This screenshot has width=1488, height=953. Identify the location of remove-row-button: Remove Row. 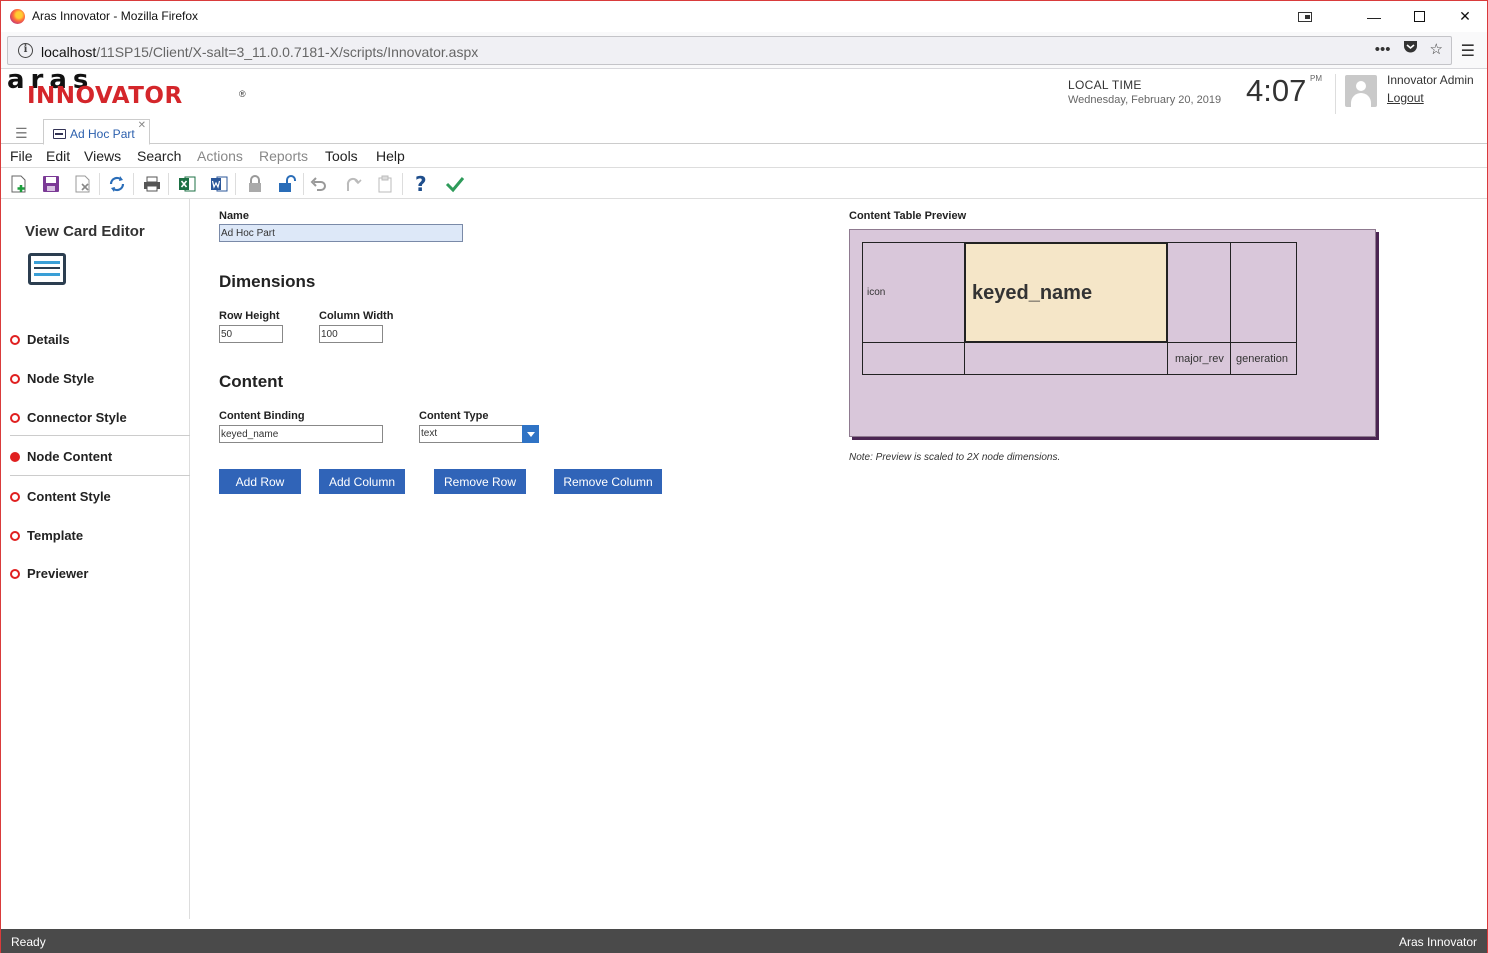
(480, 481).